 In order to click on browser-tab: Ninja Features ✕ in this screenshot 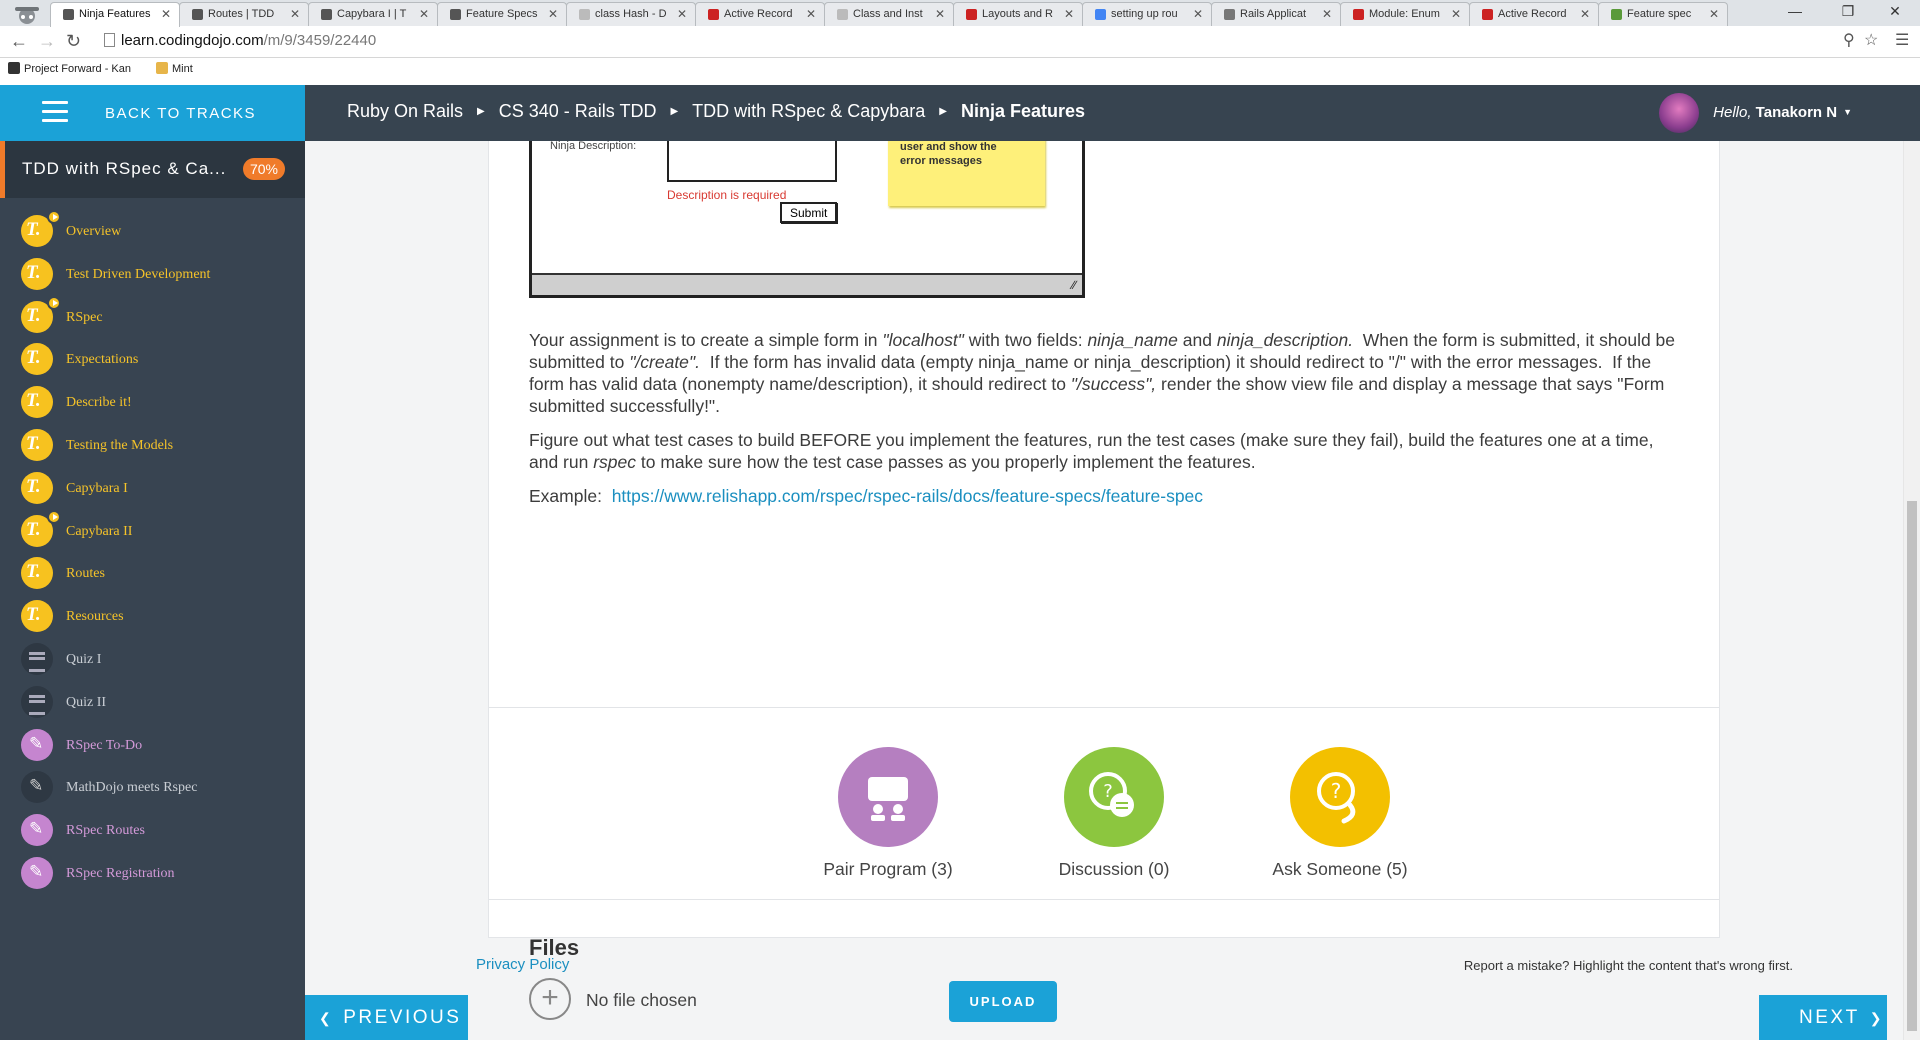, I will do `click(115, 14)`.